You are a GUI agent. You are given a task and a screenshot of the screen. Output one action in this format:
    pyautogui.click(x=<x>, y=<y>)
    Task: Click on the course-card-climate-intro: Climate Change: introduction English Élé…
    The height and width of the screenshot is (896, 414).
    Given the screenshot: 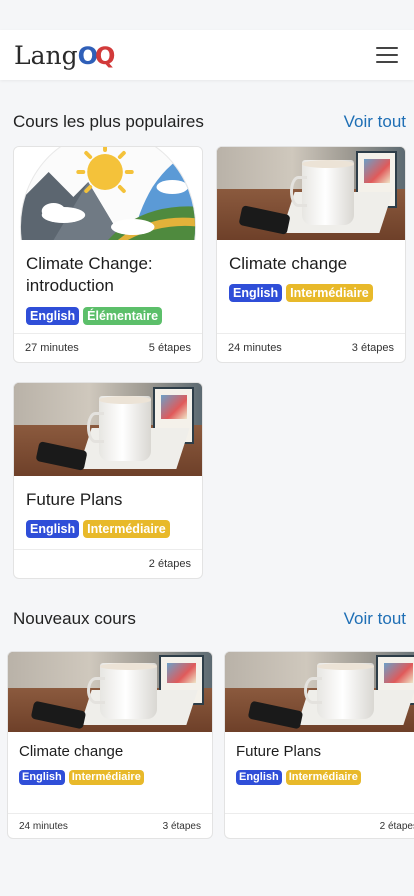 What is the action you would take?
    pyautogui.click(x=108, y=254)
    